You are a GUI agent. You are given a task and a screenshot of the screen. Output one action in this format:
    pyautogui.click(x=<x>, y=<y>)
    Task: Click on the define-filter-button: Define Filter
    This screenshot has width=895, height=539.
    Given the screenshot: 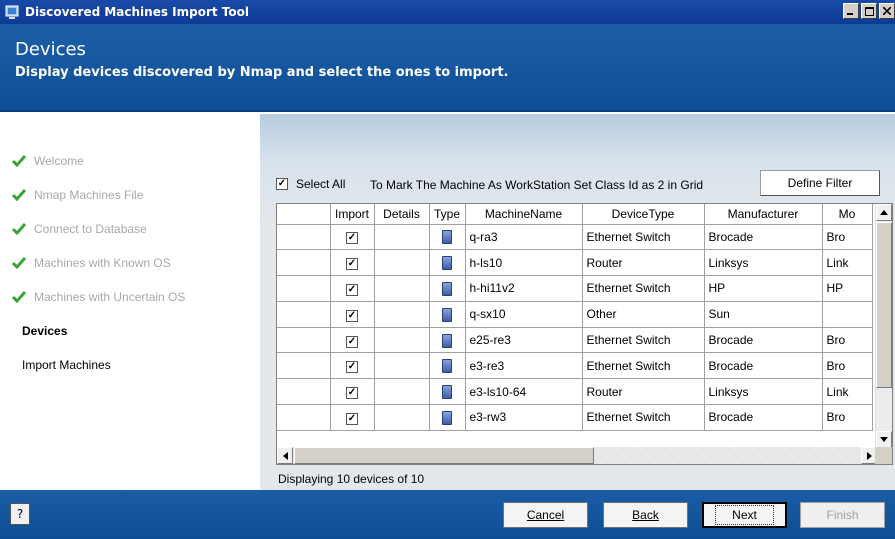 What is the action you would take?
    pyautogui.click(x=820, y=183)
    